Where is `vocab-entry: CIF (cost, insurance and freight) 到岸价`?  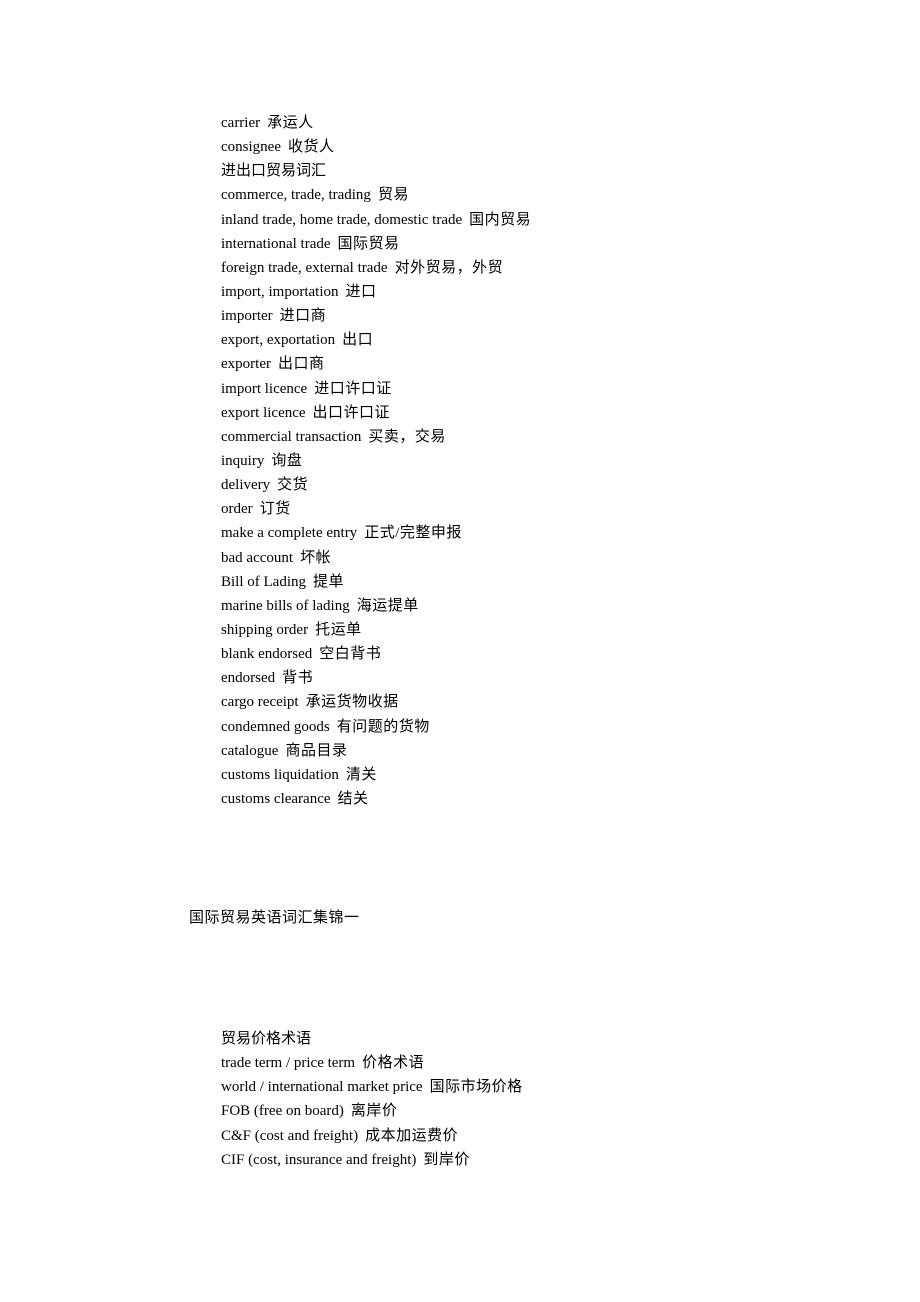 vocab-entry: CIF (cost, insurance and freight) 到岸价 is located at coordinates (372, 1160).